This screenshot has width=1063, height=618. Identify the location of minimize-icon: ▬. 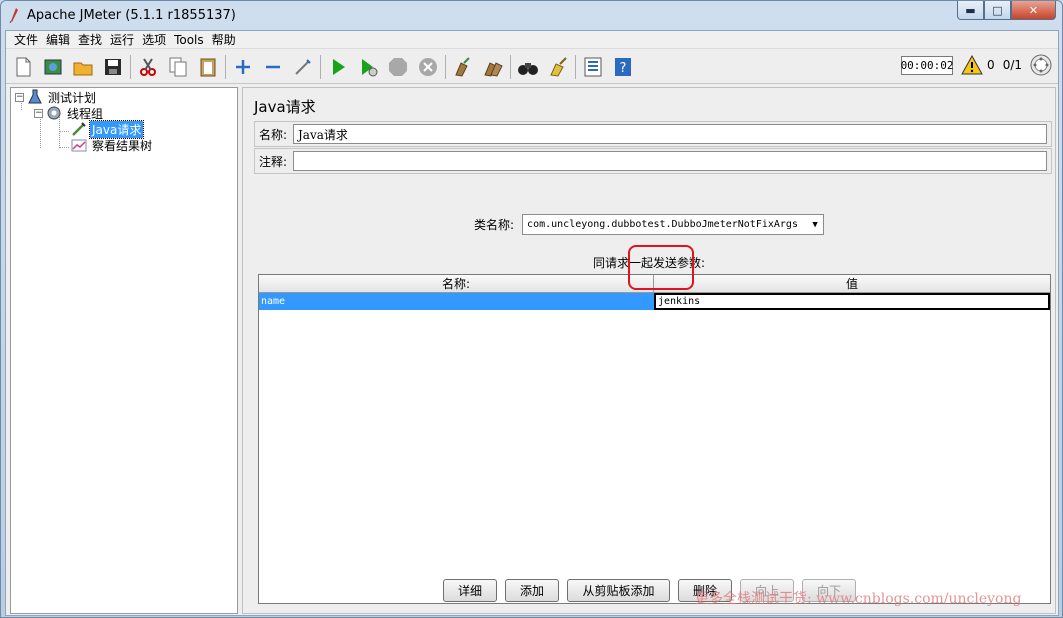
(970, 10).